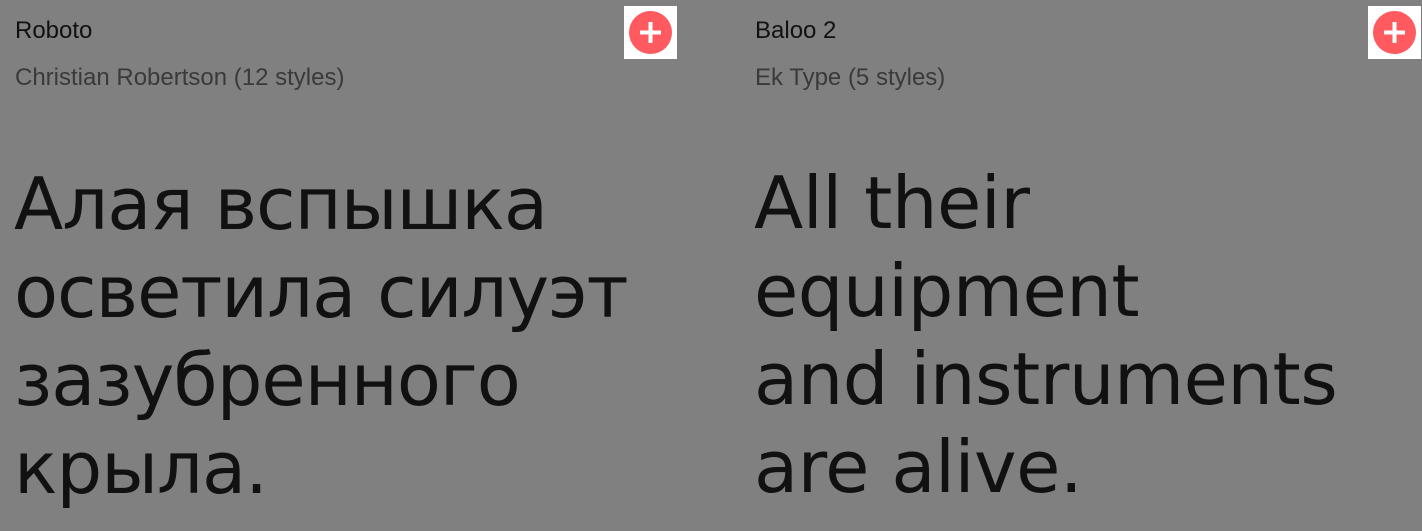 The width and height of the screenshot is (1422, 531). What do you see at coordinates (1046, 379) in the screenshot?
I see `sample-line: and instruments` at bounding box center [1046, 379].